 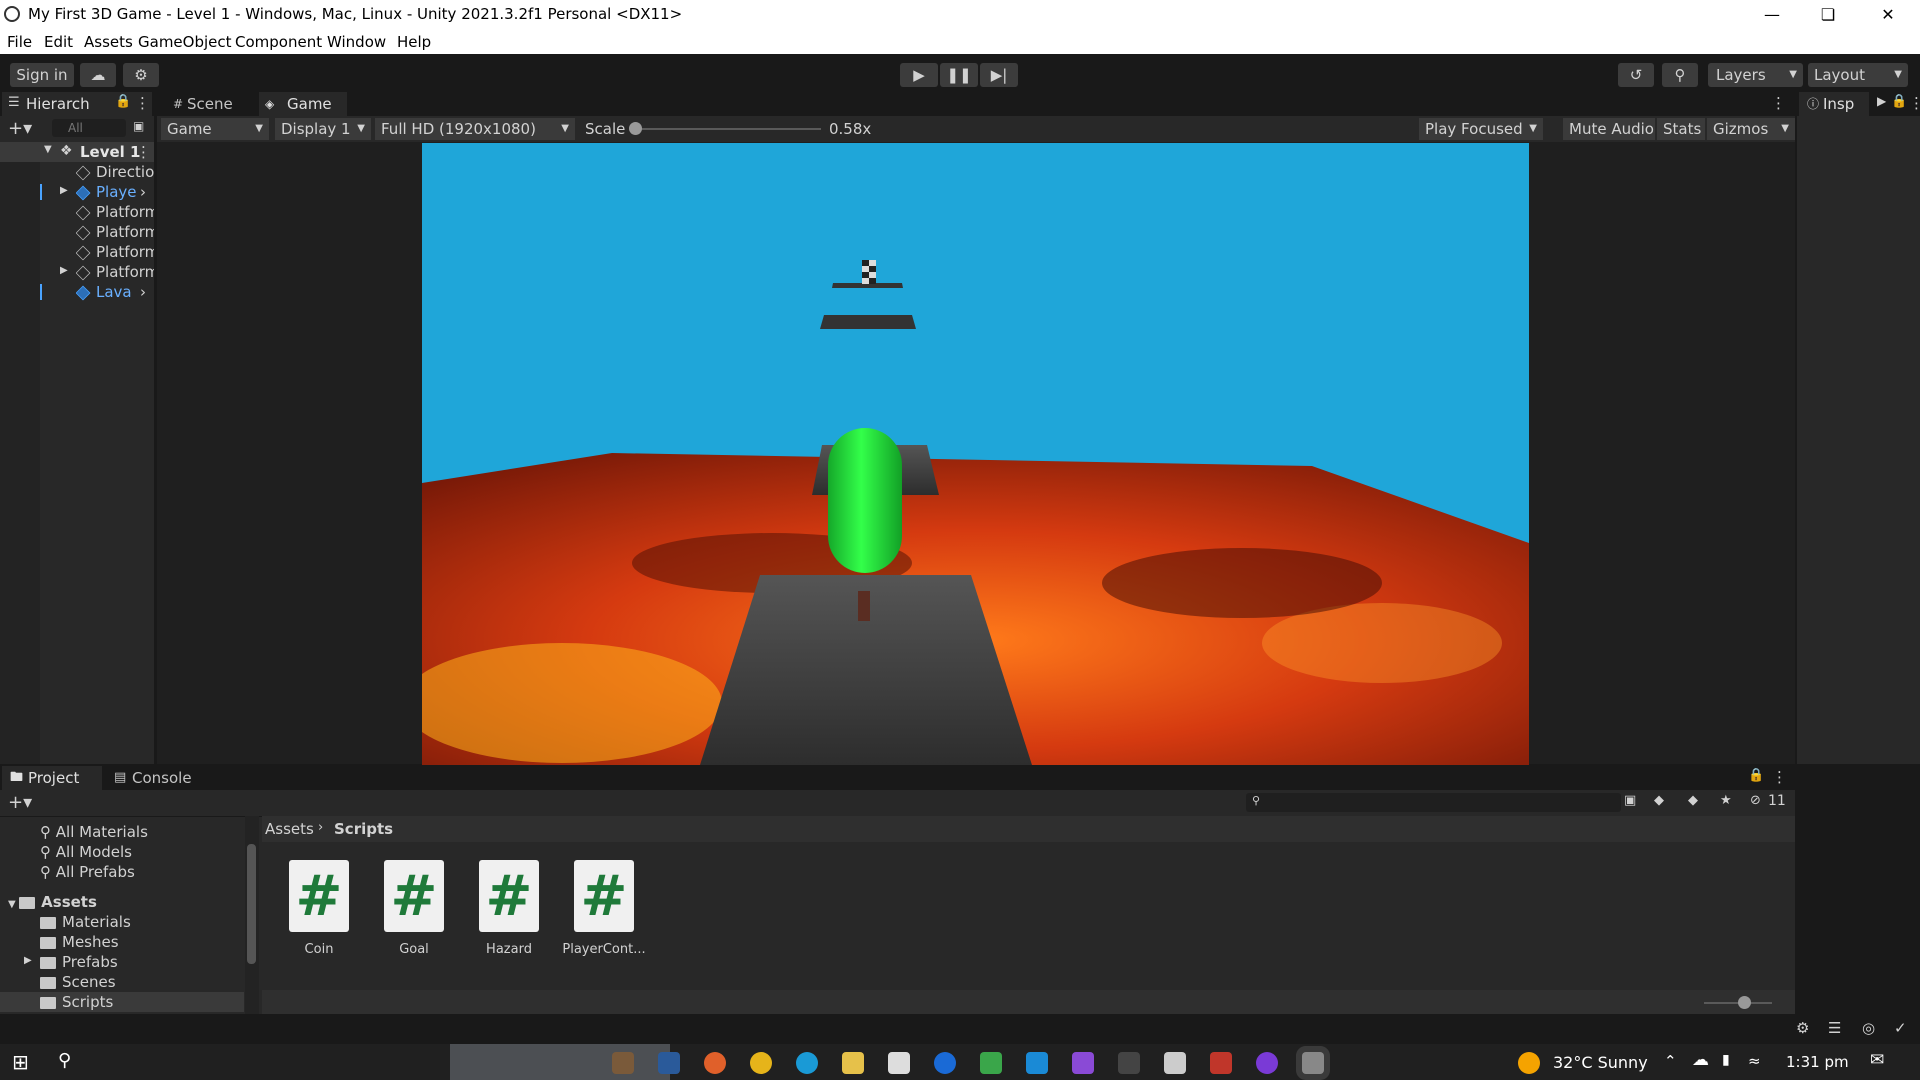 I want to click on menu-window: Window, so click(x=356, y=42).